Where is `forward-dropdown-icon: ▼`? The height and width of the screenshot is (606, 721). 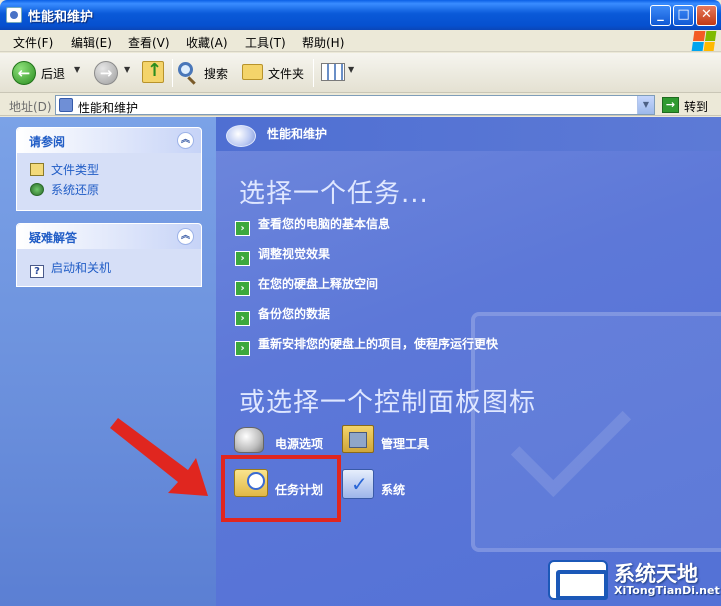 forward-dropdown-icon: ▼ is located at coordinates (127, 69).